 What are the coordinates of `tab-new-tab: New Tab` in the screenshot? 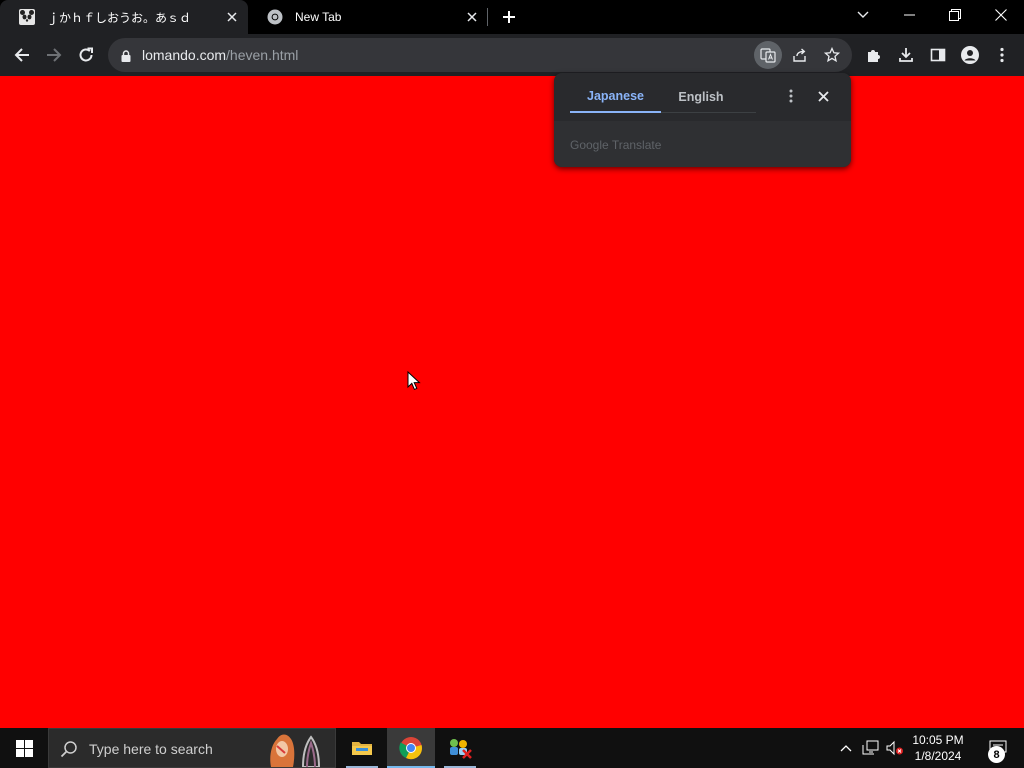 It's located at (368, 17).